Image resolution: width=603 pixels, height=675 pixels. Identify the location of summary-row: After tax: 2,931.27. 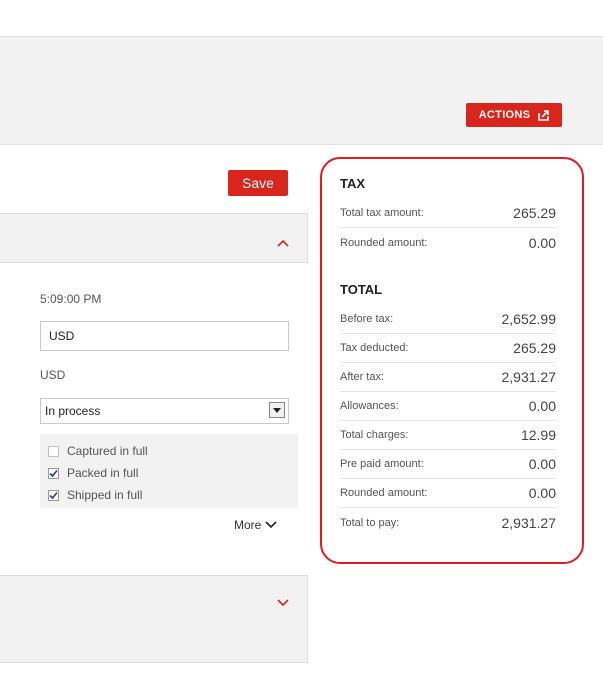
(448, 377).